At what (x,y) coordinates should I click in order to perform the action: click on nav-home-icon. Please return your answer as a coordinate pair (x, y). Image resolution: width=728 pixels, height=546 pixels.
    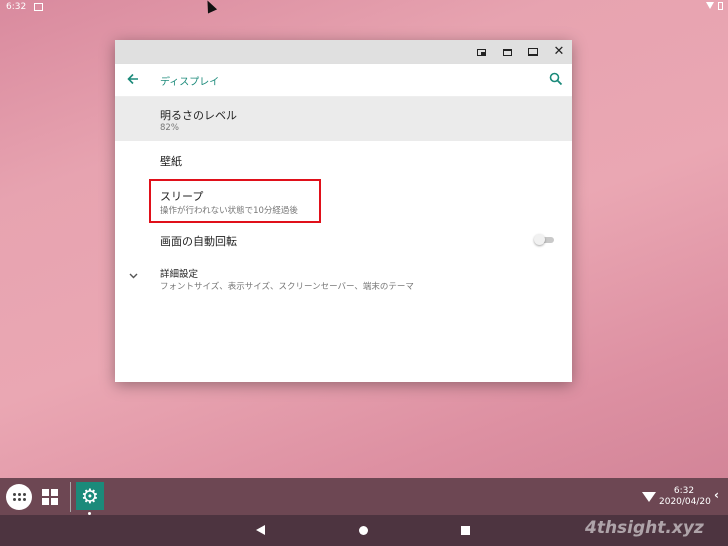
    Looking at the image, I should click on (363, 530).